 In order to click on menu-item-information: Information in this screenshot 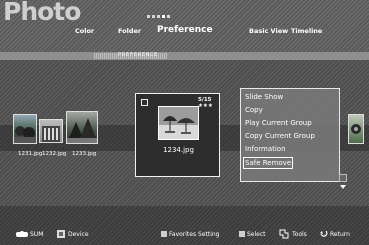, I will do `click(265, 149)`.